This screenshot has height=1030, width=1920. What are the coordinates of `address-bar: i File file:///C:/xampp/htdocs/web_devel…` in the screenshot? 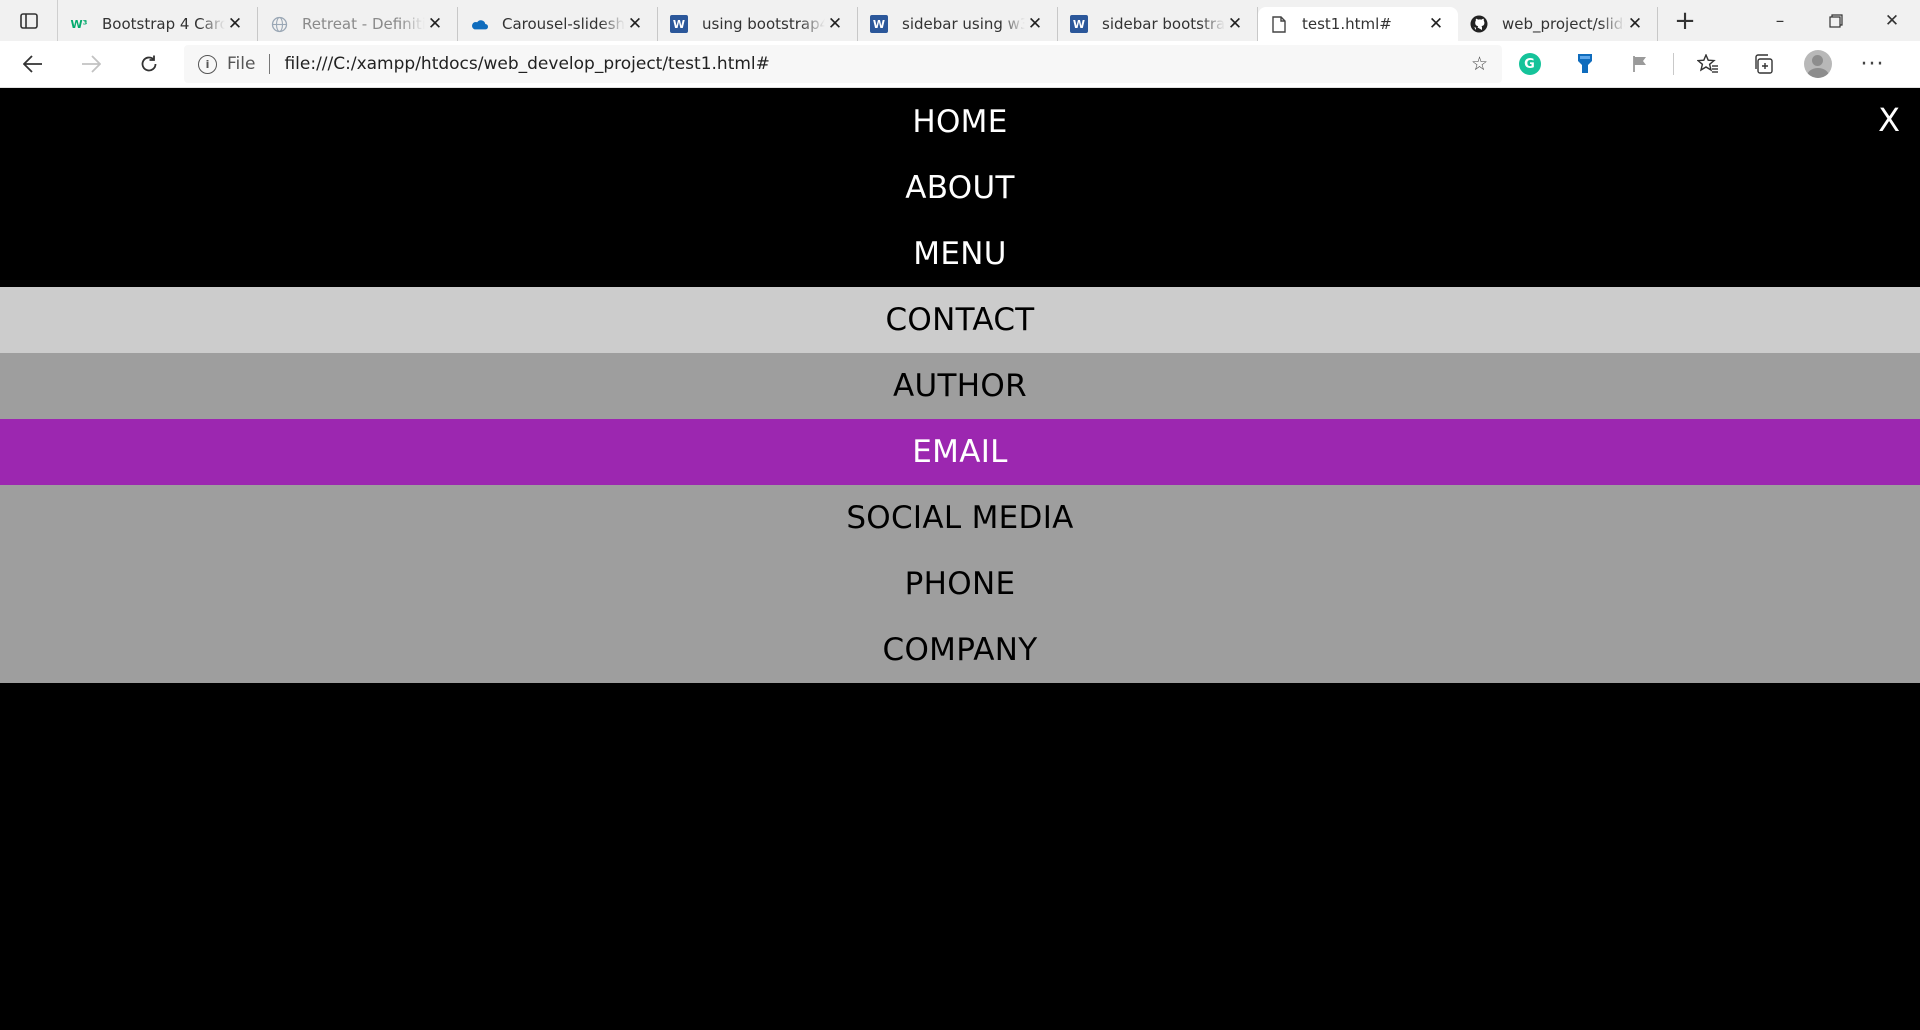 It's located at (843, 64).